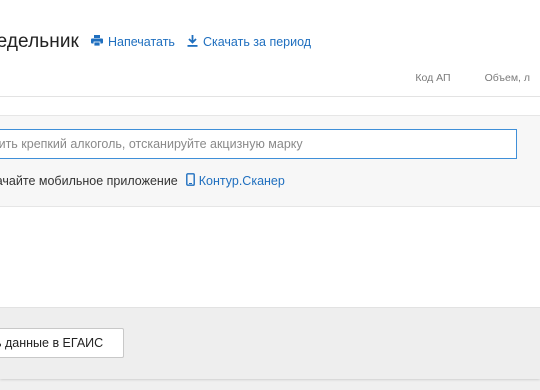 This screenshot has height=390, width=540. I want to click on print-link: Напечатать, so click(132, 42).